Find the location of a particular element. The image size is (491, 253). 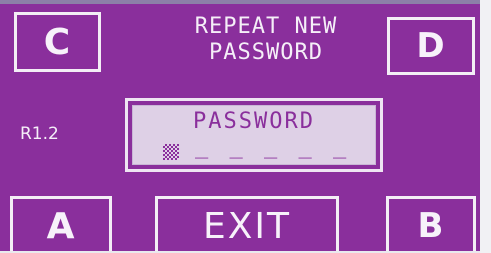

input-cursor-icon is located at coordinates (171, 152).